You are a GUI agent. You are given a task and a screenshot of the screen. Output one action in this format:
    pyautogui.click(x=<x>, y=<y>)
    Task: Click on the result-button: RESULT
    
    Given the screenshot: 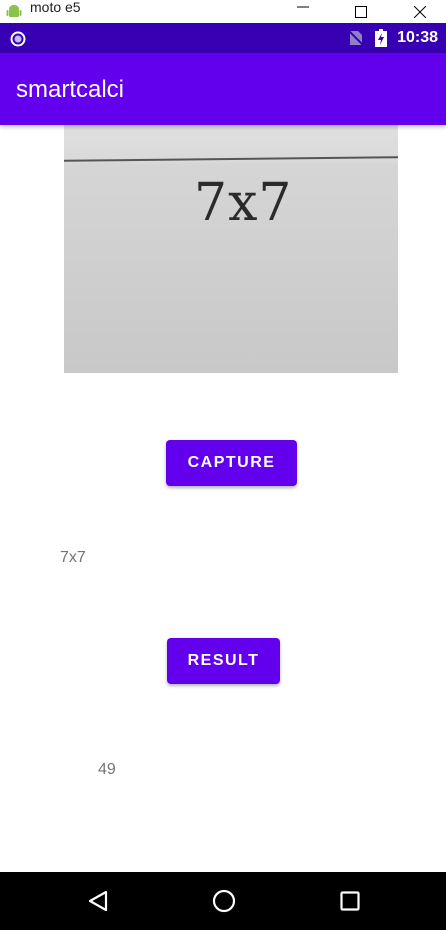 What is the action you would take?
    pyautogui.click(x=223, y=661)
    